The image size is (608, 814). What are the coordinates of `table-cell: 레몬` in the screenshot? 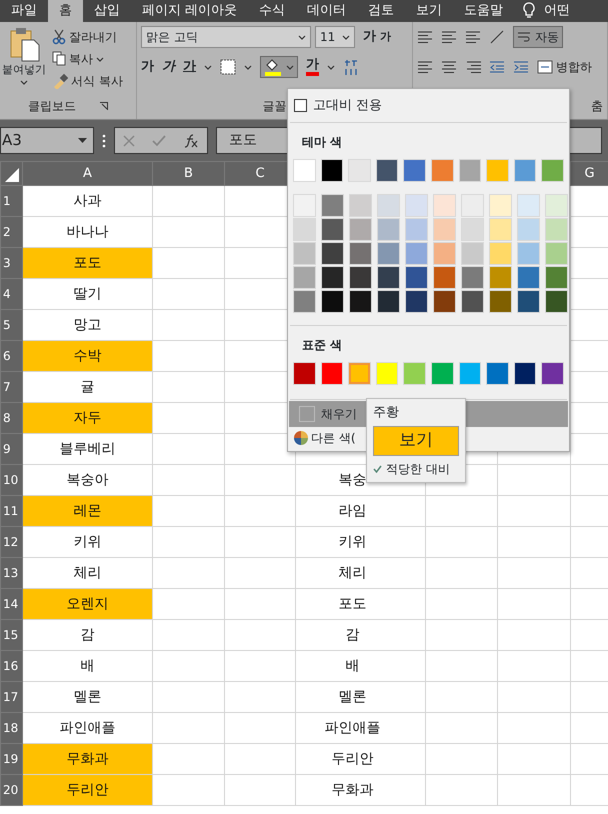 It's located at (87, 511).